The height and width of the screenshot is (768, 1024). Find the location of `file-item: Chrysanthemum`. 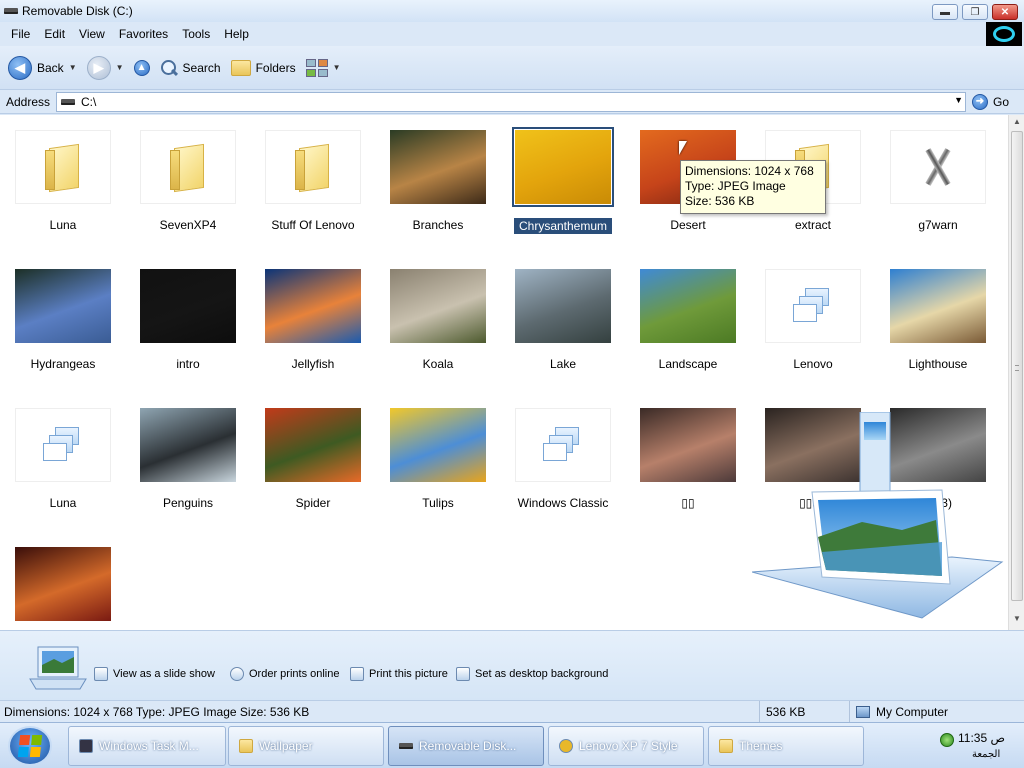

file-item: Chrysanthemum is located at coordinates (563, 180).